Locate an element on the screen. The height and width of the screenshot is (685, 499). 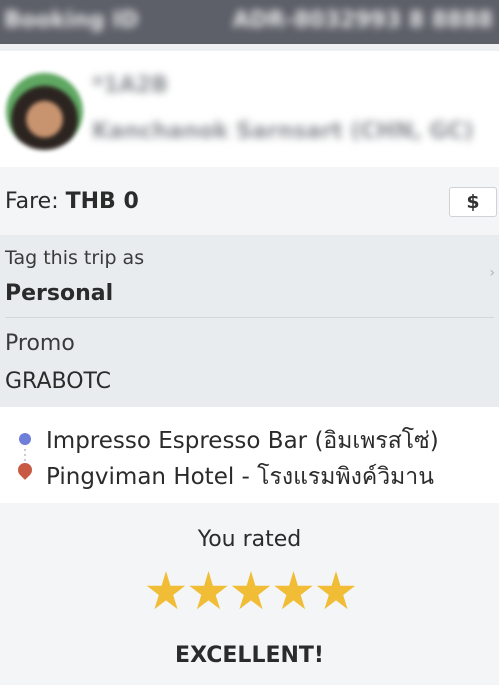
booking-id-value: ADR-8032993 8 8888 is located at coordinates (362, 20).